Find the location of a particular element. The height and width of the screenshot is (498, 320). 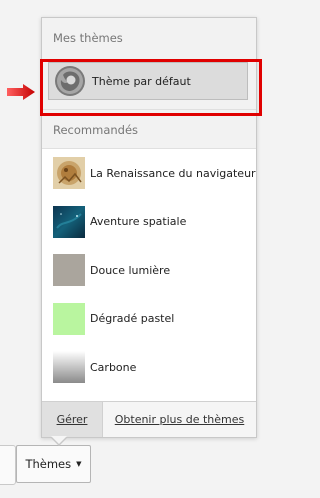

left-toolbar-button is located at coordinates (8, 465).